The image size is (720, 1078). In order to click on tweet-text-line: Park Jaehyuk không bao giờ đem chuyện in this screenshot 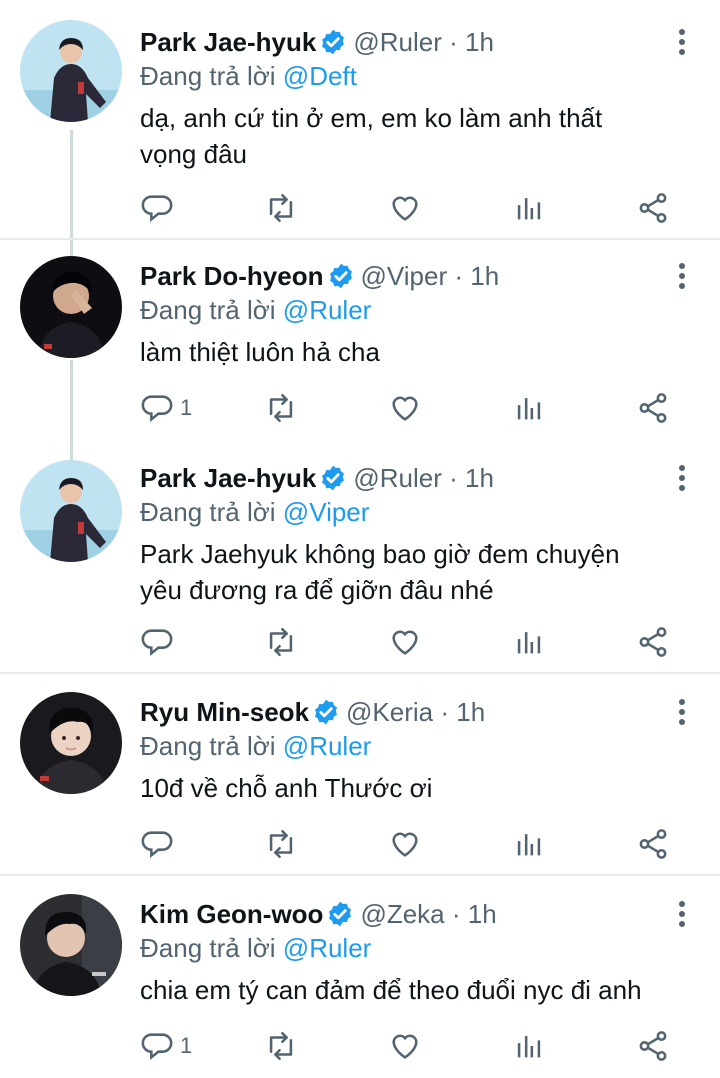, I will do `click(380, 554)`.